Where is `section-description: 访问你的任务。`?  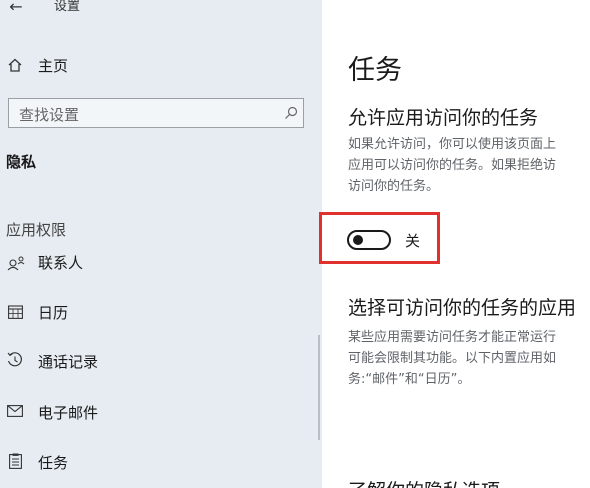 section-description: 访问你的任务。 is located at coordinates (394, 186).